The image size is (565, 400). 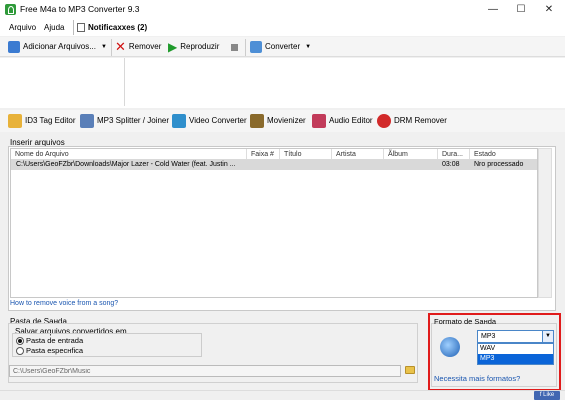 I want to click on notifications-label: Notificaxxes (2), so click(x=118, y=27).